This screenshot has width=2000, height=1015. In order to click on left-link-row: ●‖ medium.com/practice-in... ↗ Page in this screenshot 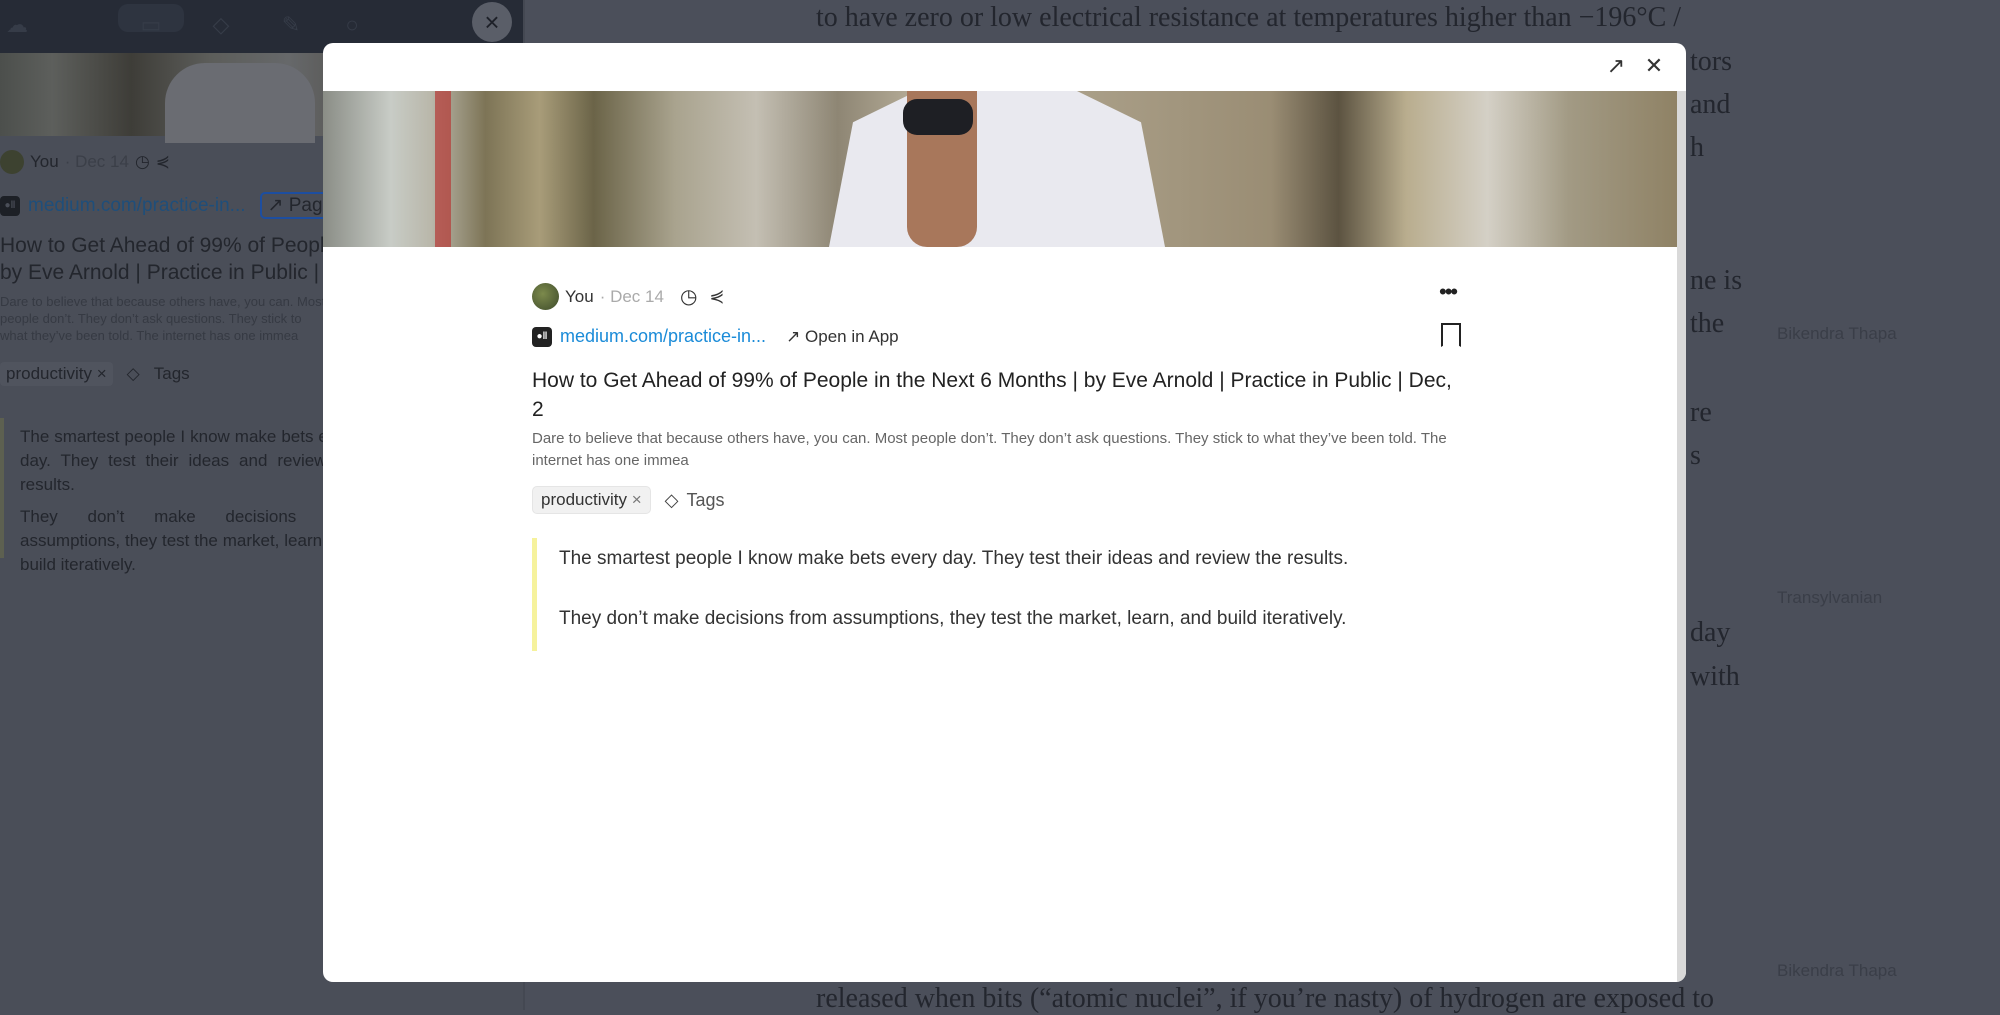, I will do `click(171, 205)`.